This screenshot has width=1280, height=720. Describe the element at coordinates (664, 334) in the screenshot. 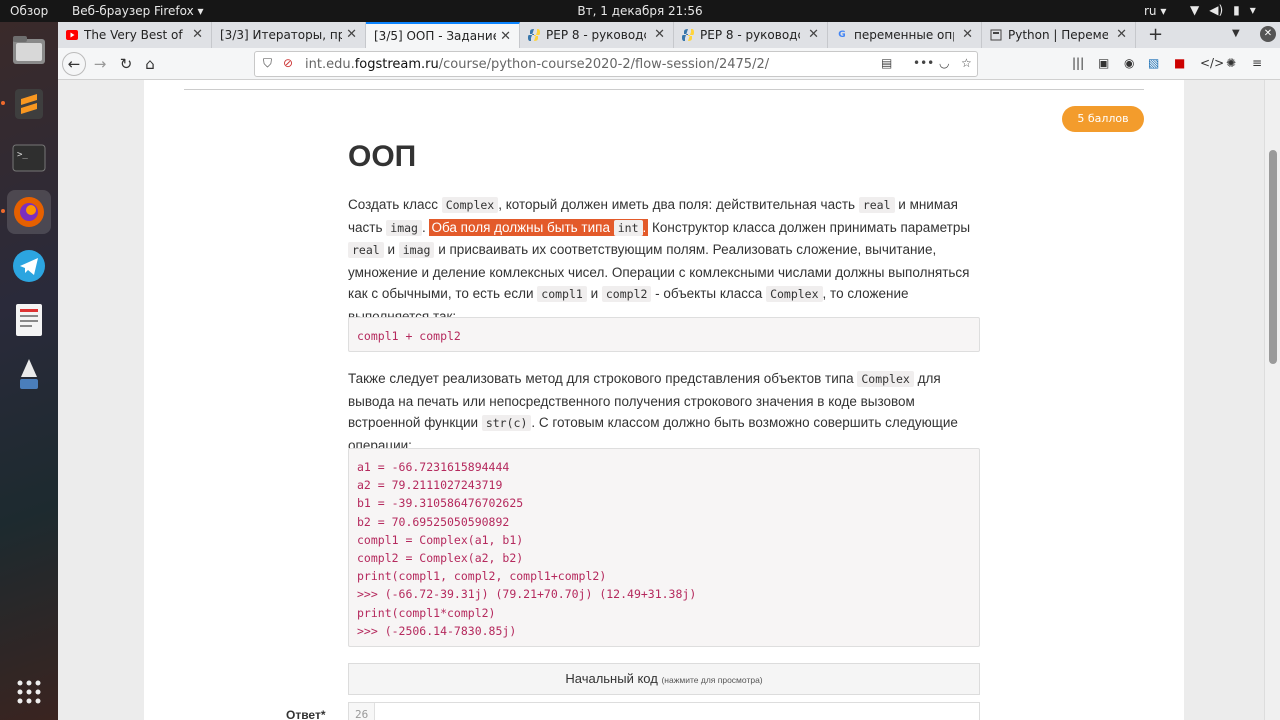

I see `code-example-addition: compl1 + compl2` at that location.